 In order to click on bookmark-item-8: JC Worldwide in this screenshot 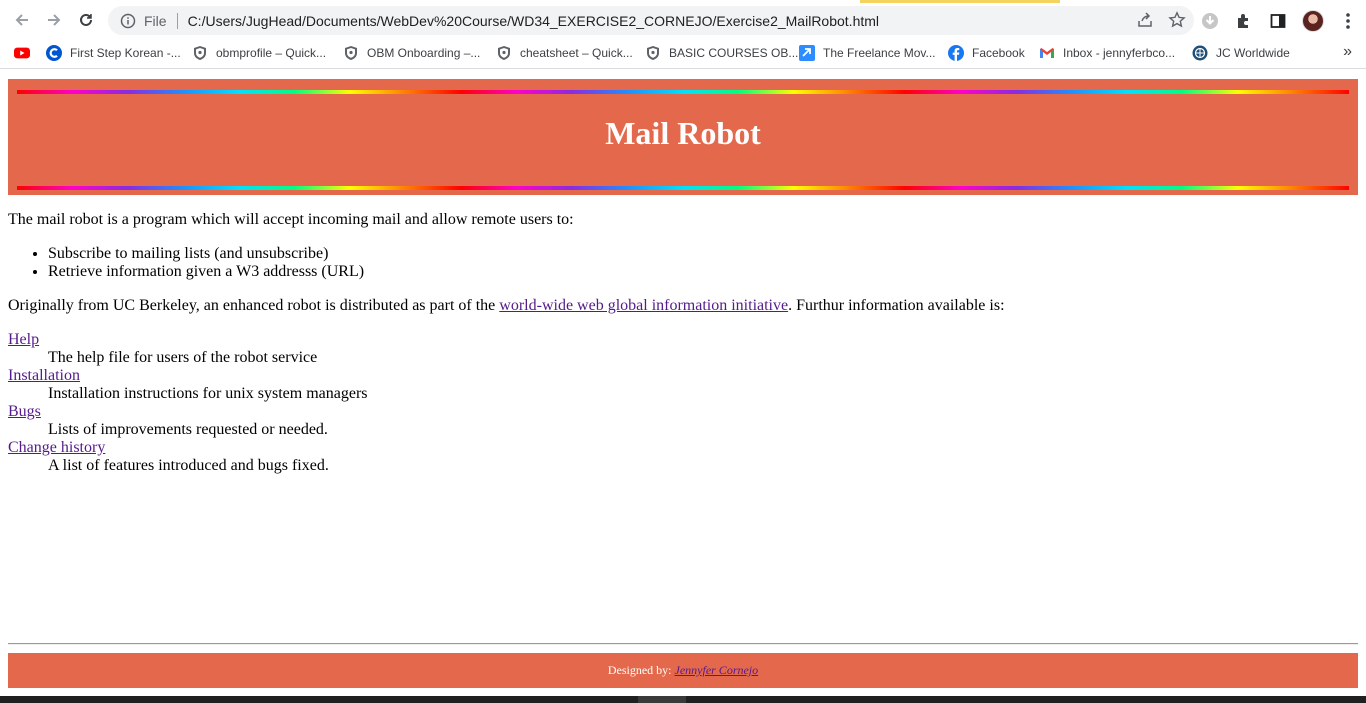, I will do `click(1241, 53)`.